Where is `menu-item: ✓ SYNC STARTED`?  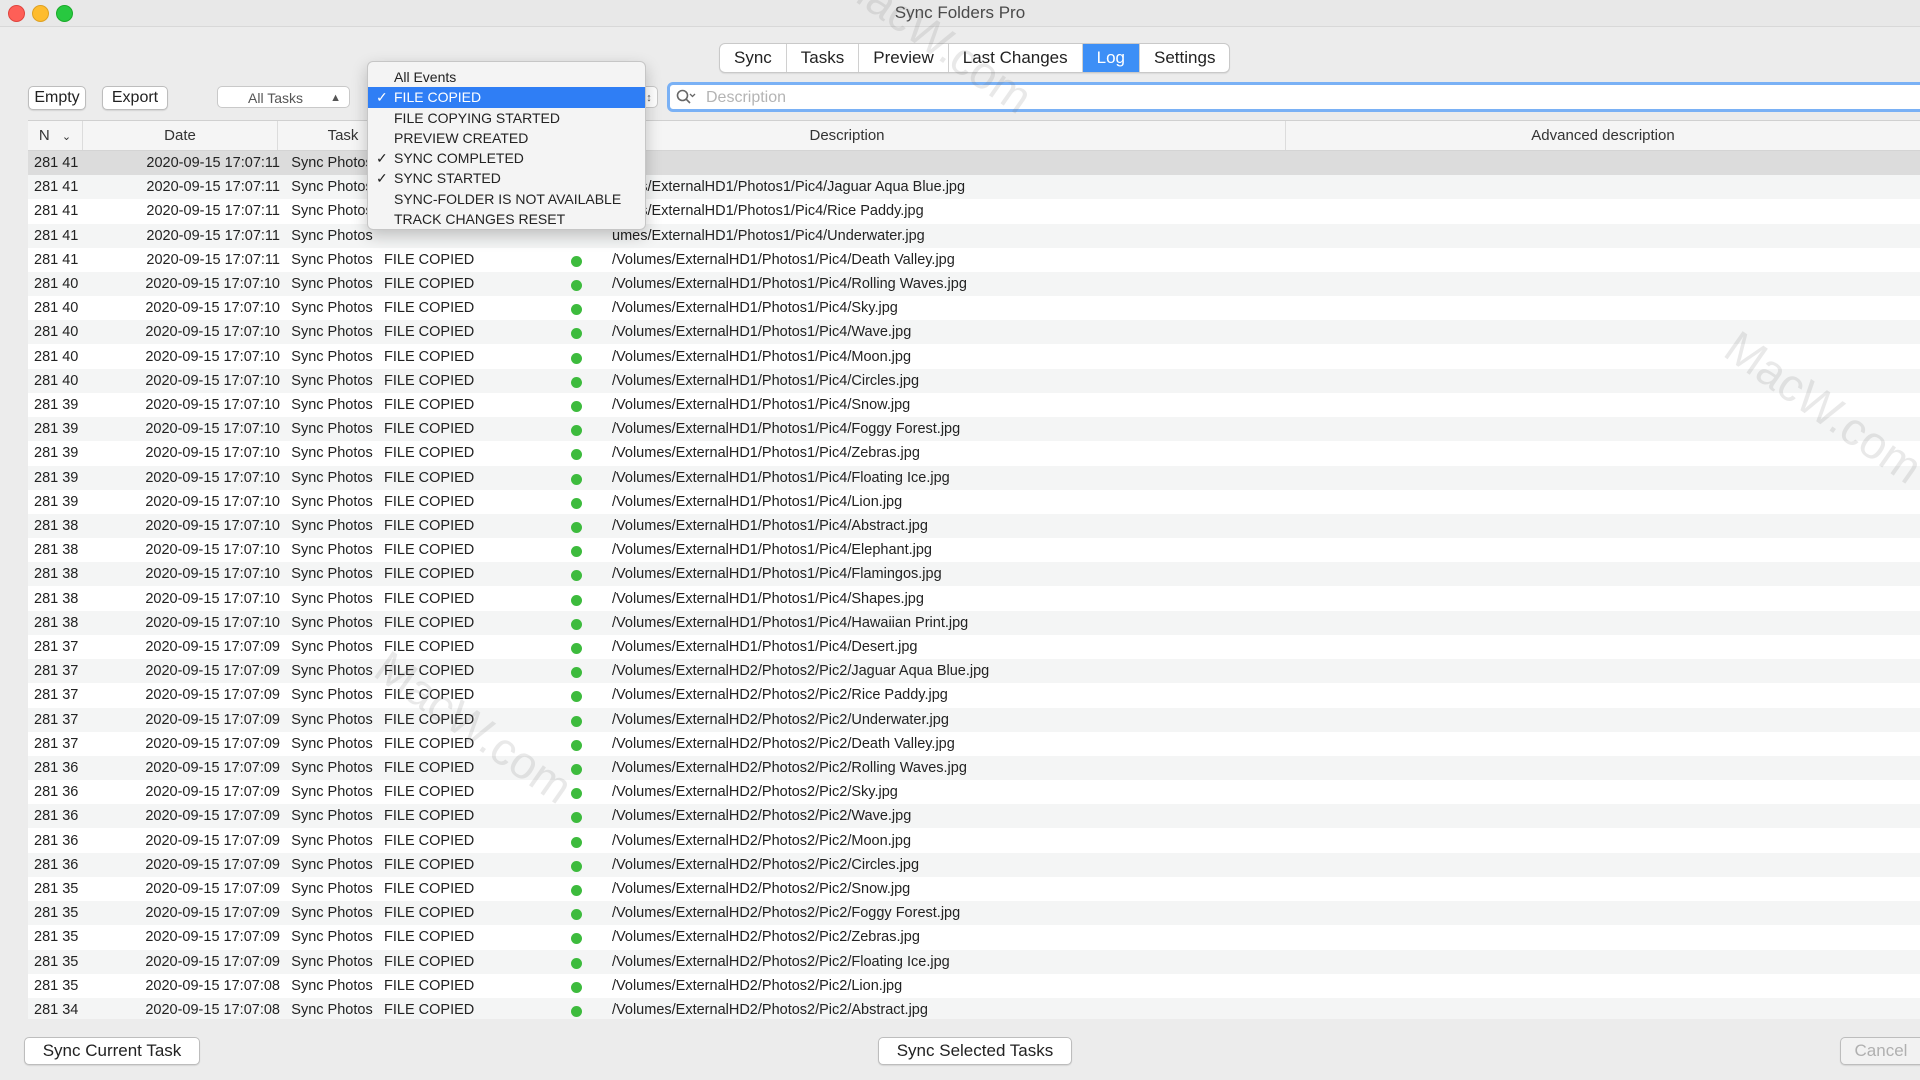 menu-item: ✓ SYNC STARTED is located at coordinates (506, 178).